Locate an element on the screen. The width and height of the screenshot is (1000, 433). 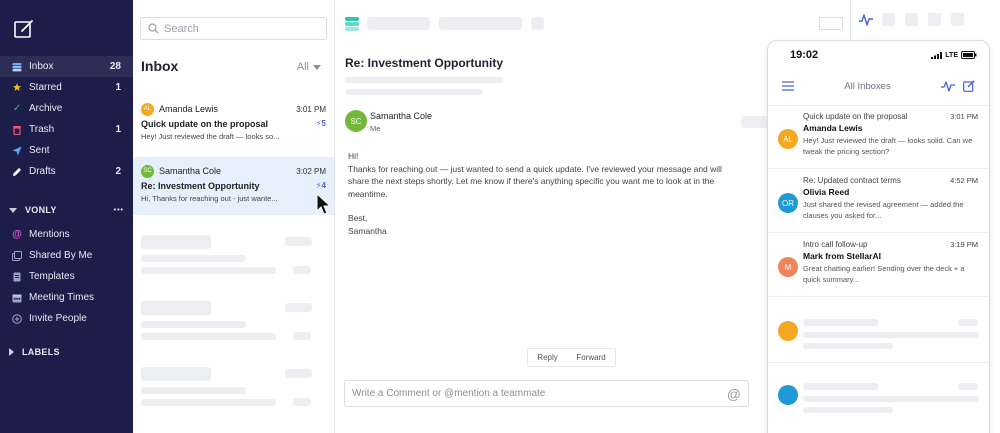
message-subject: Intro call follow-up is located at coordinates (835, 244).